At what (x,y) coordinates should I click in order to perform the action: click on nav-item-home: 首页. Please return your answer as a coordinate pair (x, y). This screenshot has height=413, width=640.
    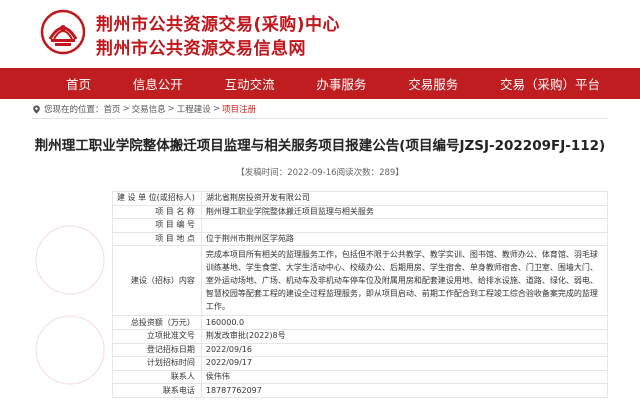
    Looking at the image, I should click on (78, 83).